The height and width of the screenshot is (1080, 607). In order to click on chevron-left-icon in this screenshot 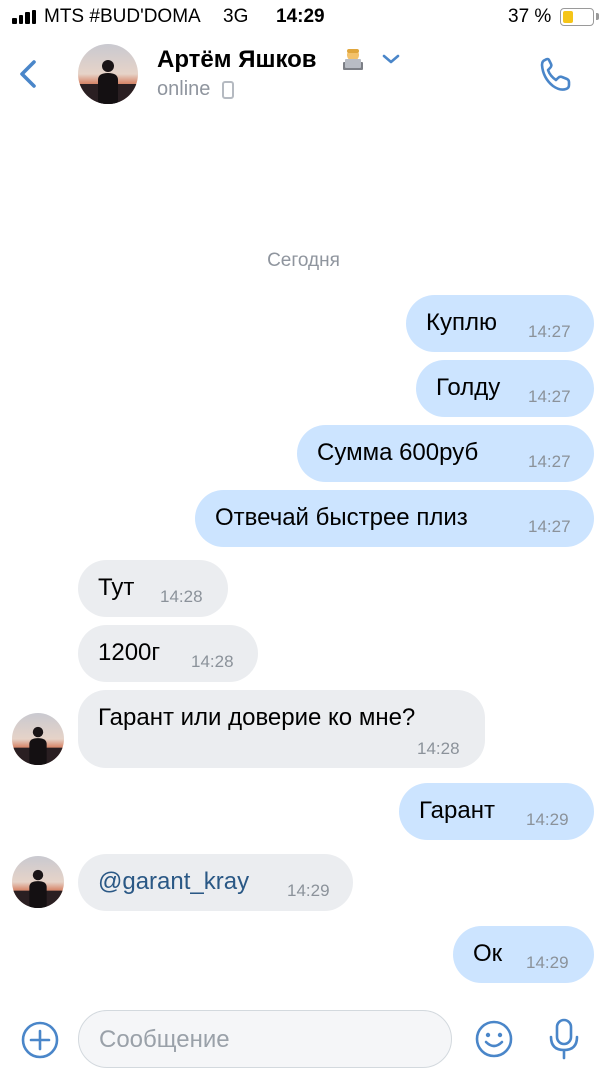, I will do `click(30, 74)`.